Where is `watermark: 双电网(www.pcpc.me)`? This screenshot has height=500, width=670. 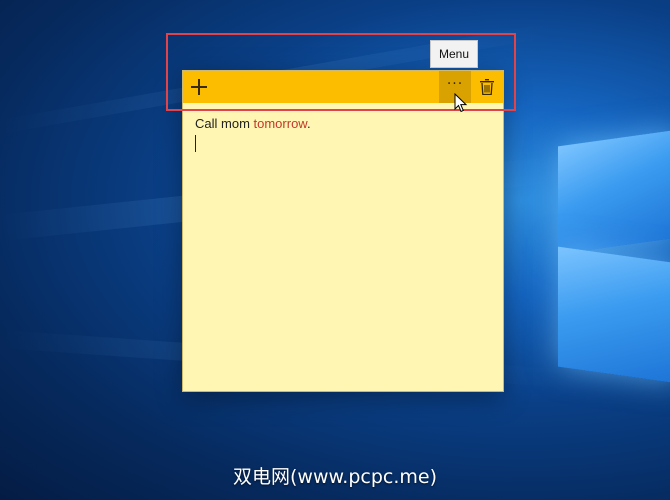 watermark: 双电网(www.pcpc.me) is located at coordinates (335, 477).